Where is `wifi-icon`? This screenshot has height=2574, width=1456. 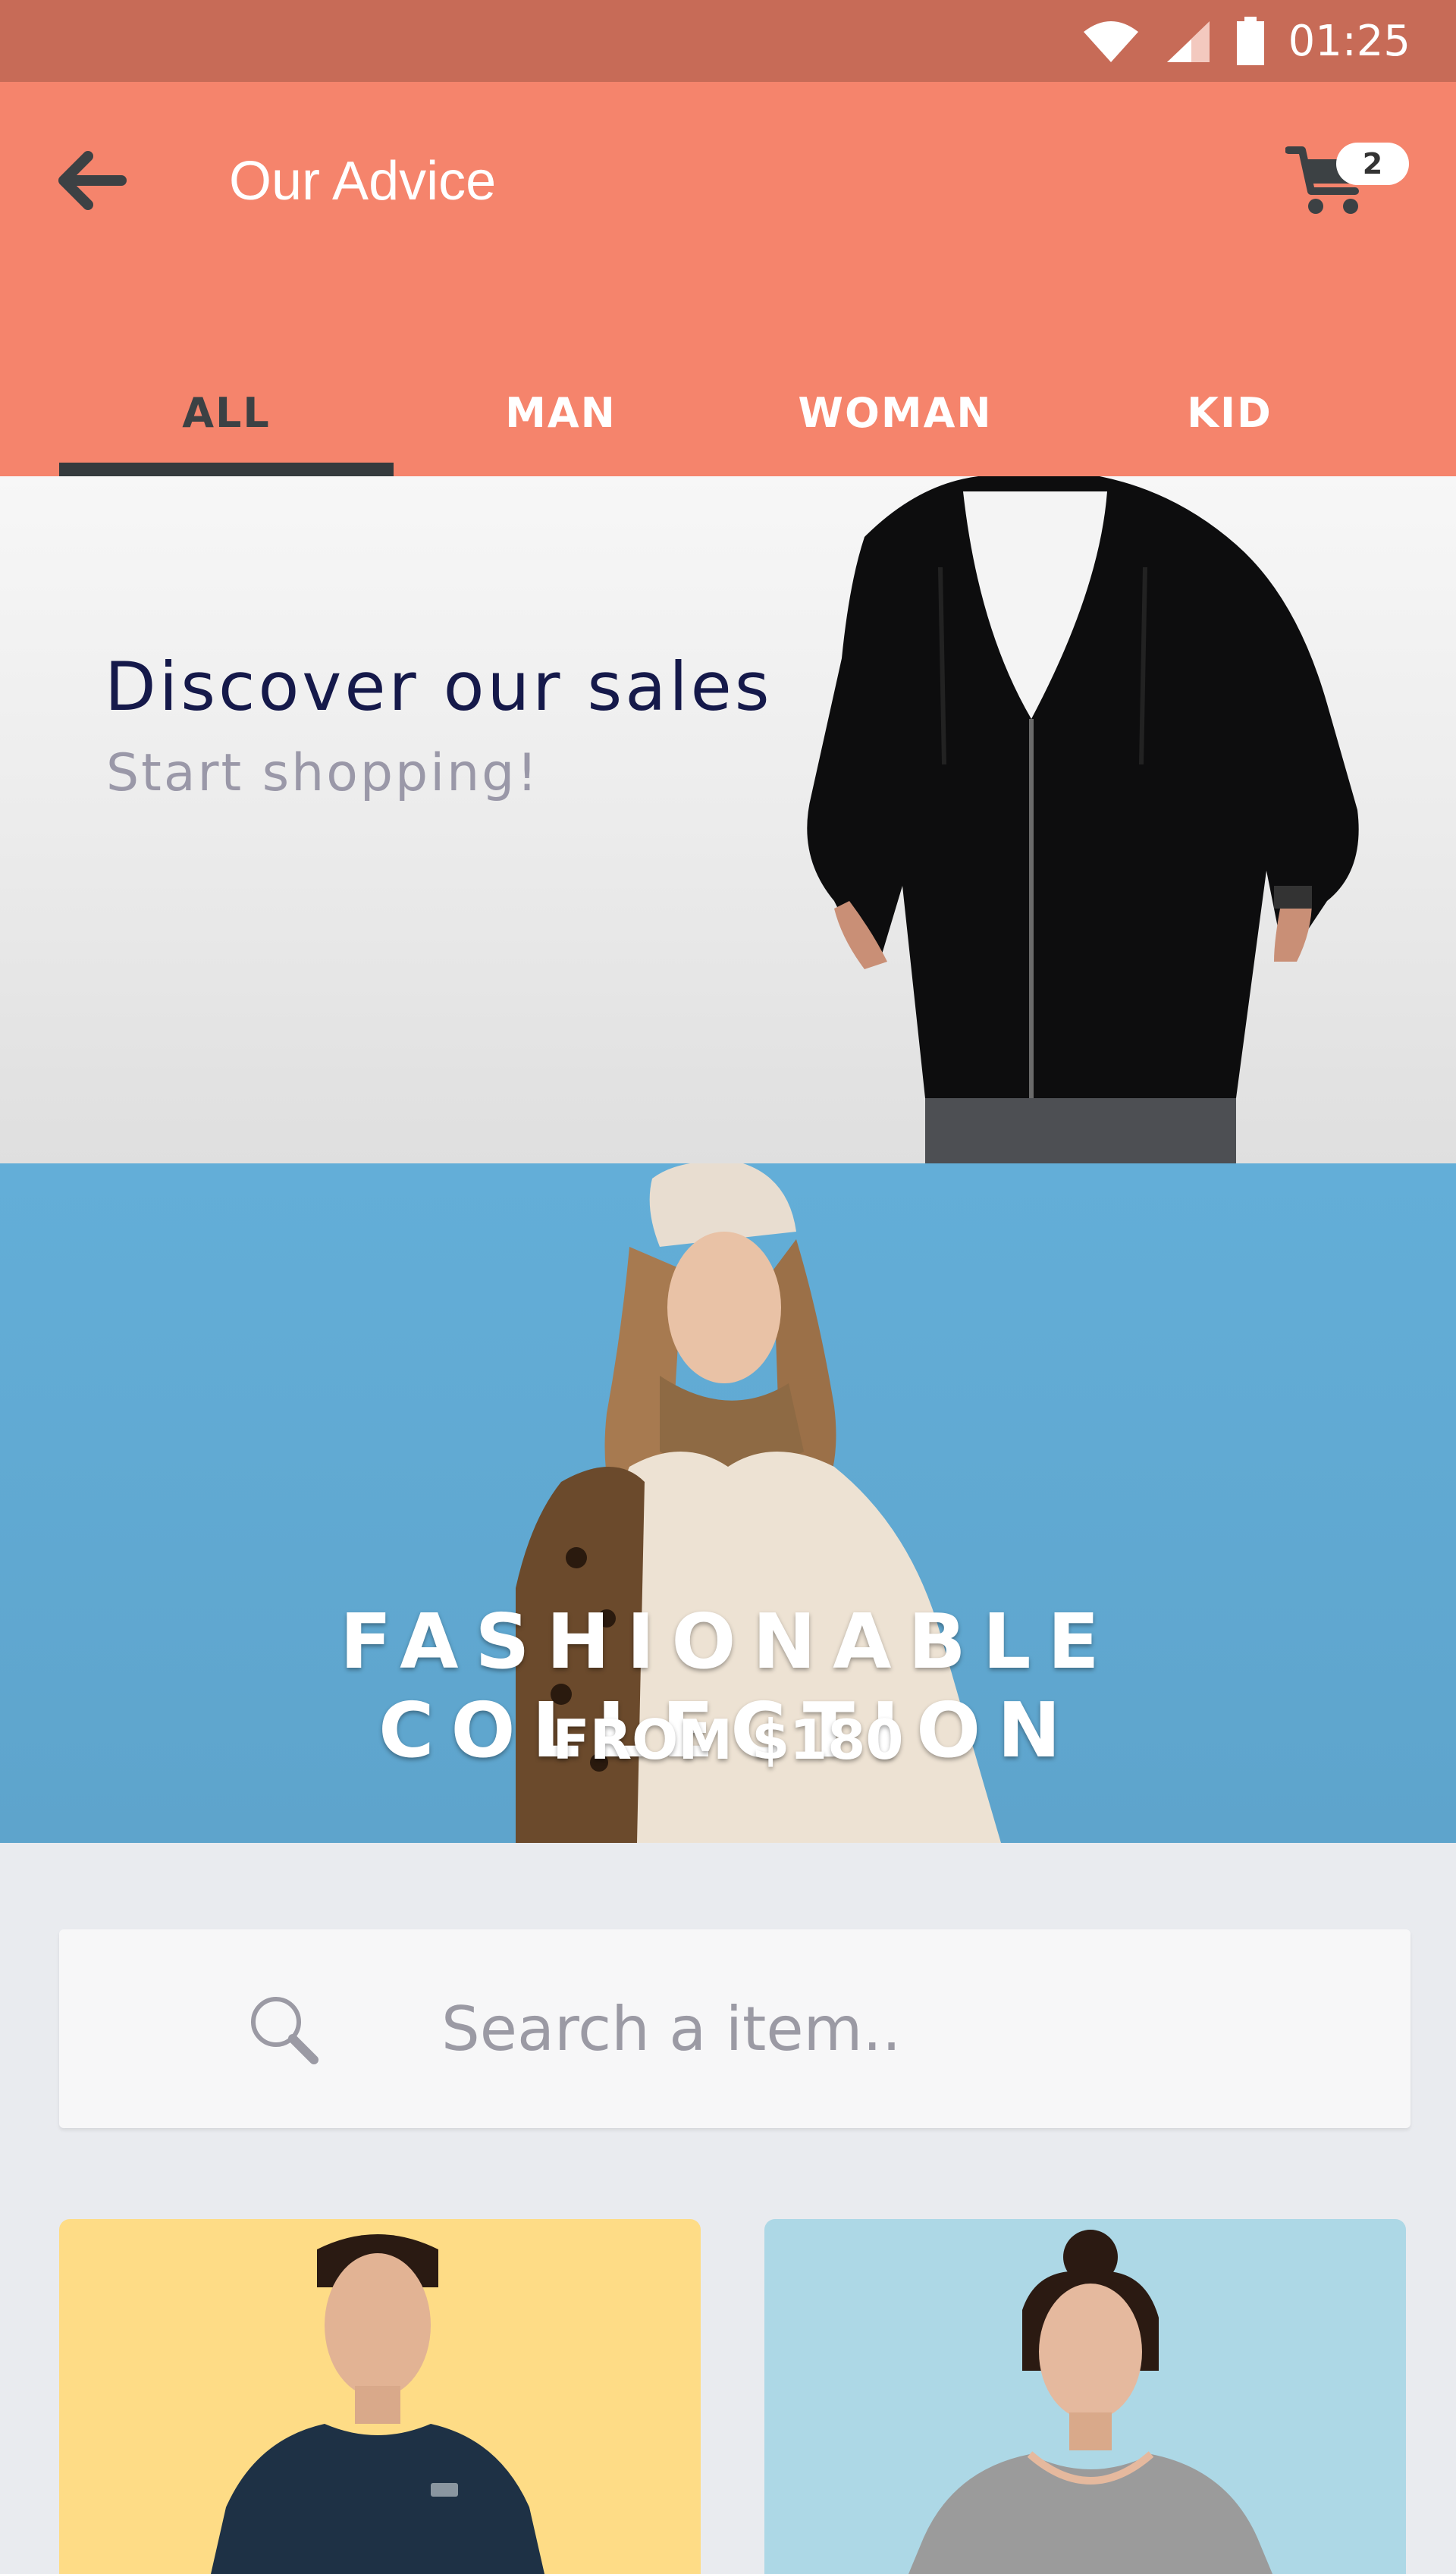 wifi-icon is located at coordinates (1110, 41).